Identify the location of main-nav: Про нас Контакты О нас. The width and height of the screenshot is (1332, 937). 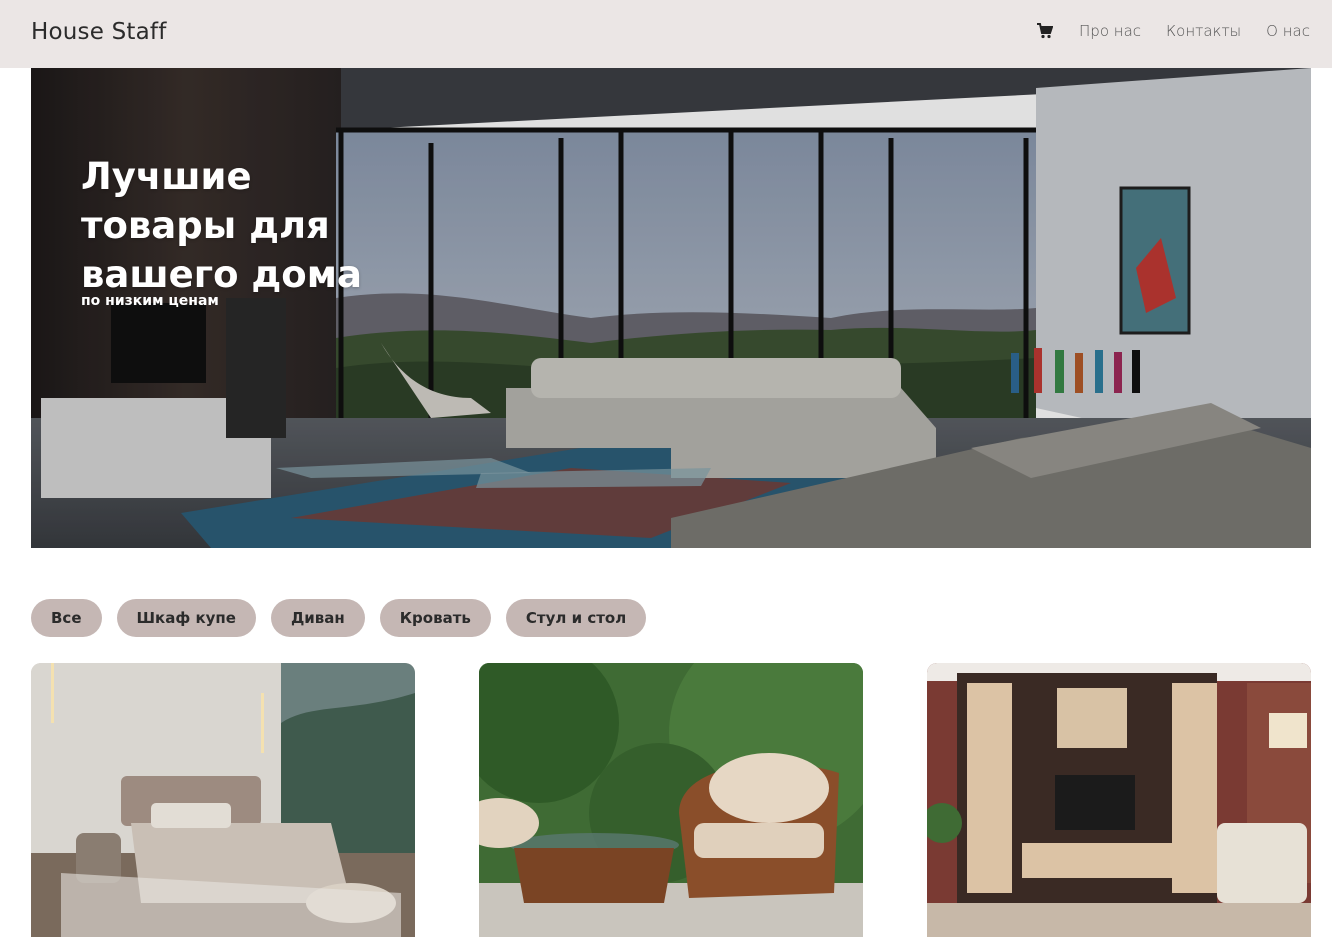
(1173, 31).